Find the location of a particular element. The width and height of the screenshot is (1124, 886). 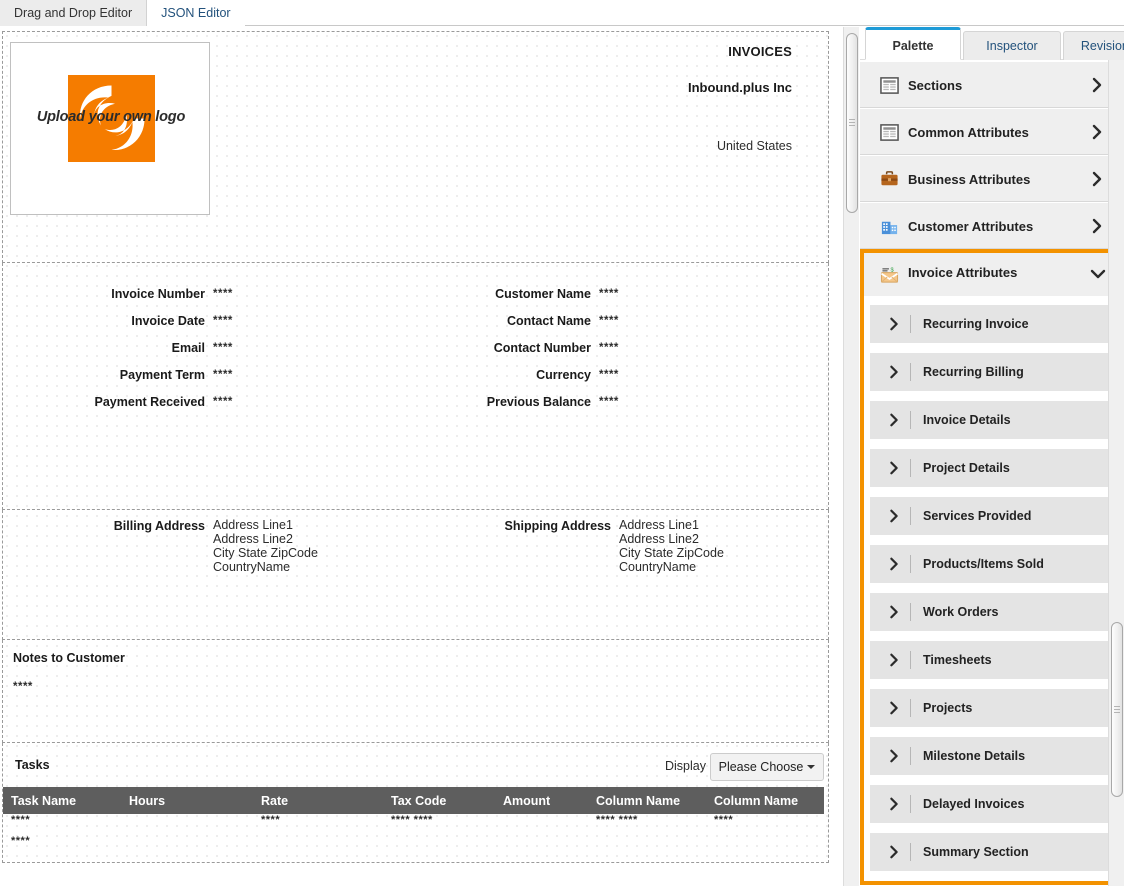

palette-item-invoice-details: Invoice Details is located at coordinates (992, 420).